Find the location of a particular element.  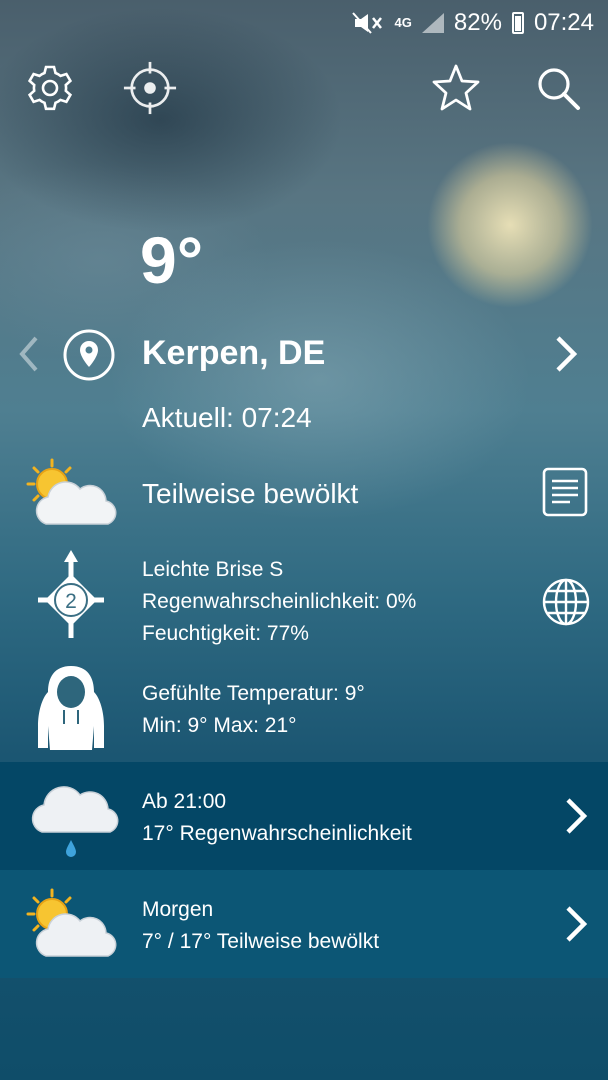

map-button is located at coordinates (566, 602).